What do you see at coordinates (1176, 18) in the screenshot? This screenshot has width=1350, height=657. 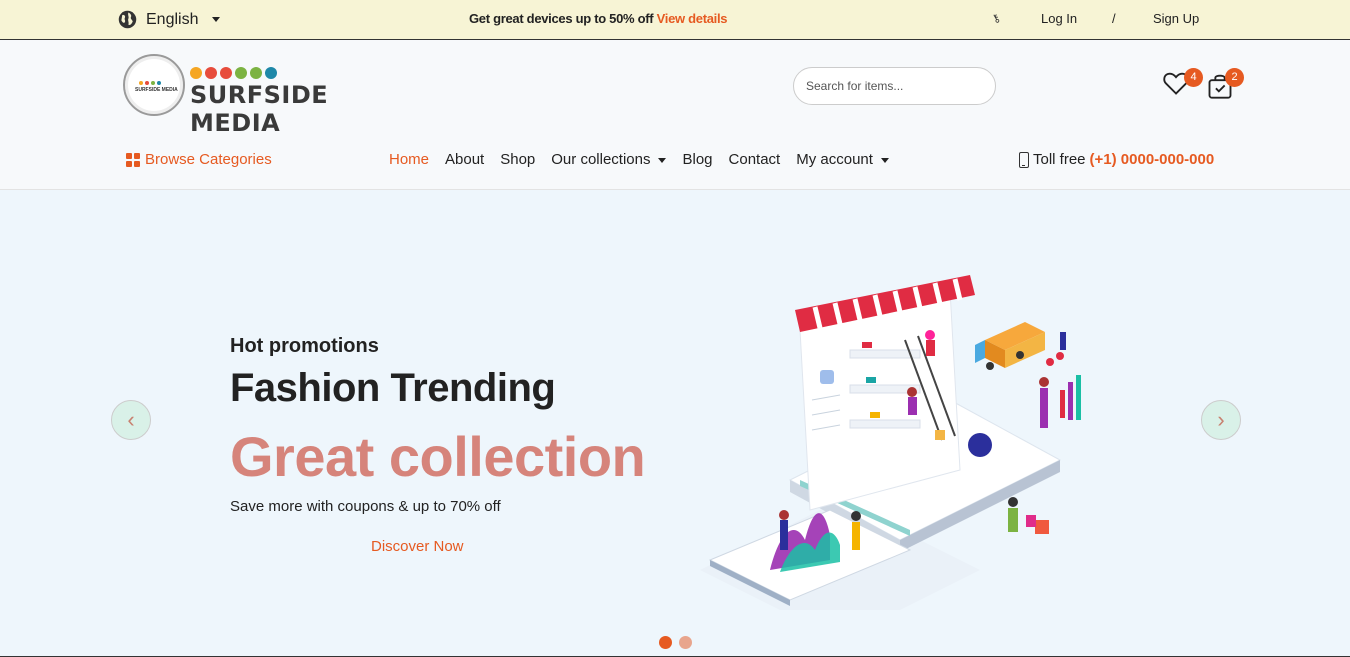 I see `signup-link: Sign Up` at bounding box center [1176, 18].